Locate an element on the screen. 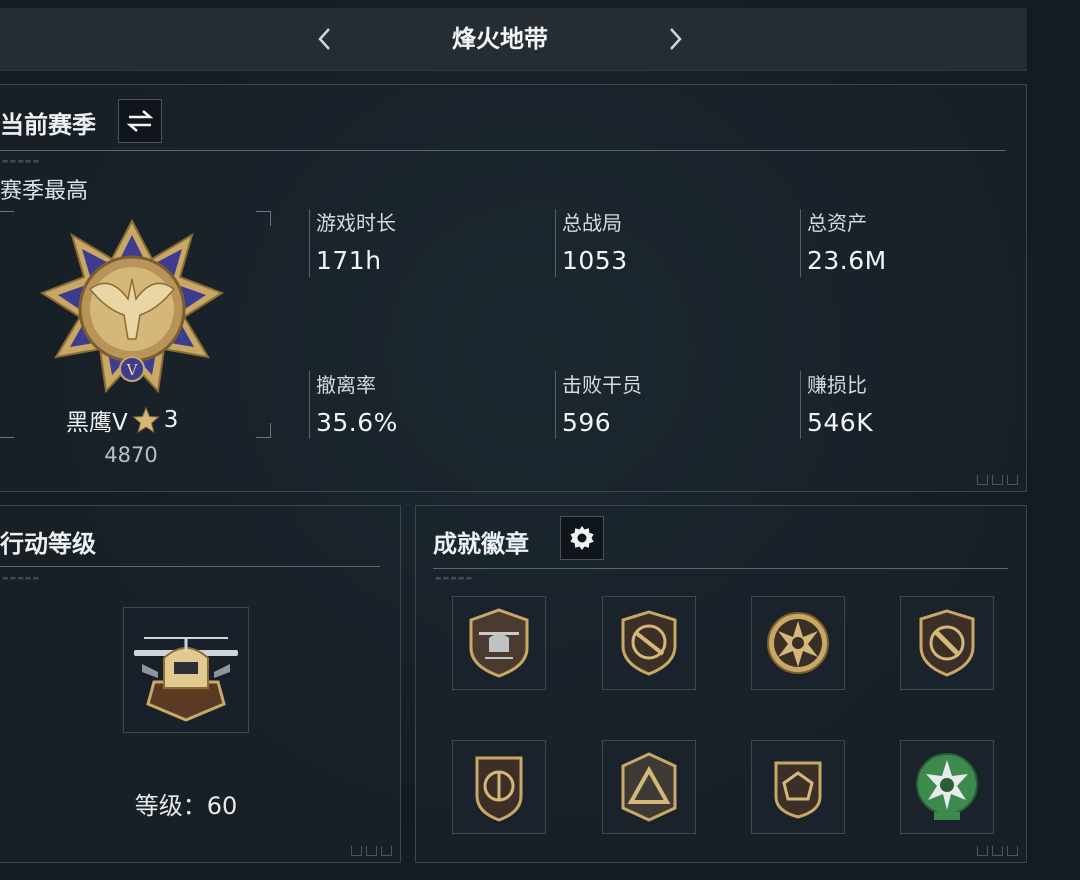  next-mode-button is located at coordinates (675, 39).